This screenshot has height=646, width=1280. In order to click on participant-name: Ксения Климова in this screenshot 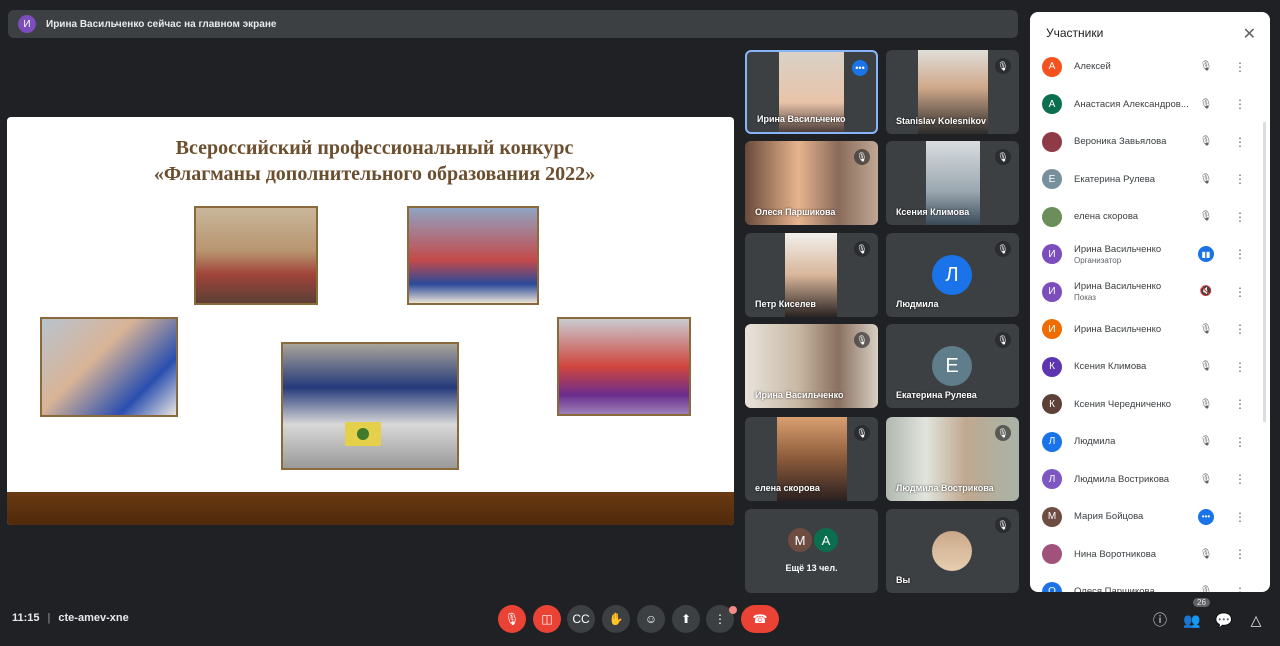, I will do `click(933, 212)`.